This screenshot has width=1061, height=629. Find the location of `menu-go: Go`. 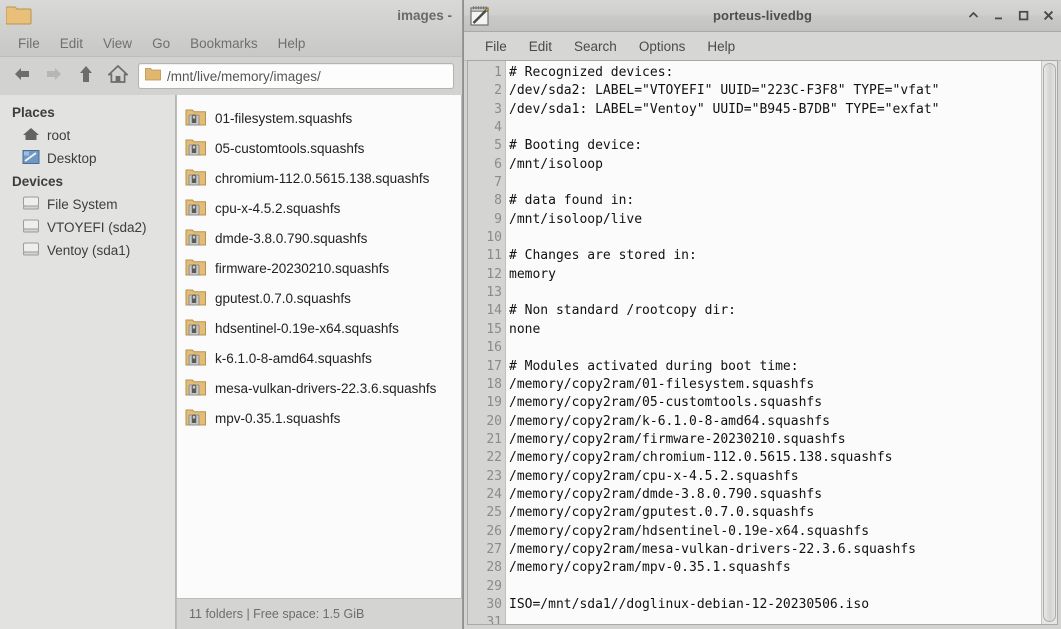

menu-go: Go is located at coordinates (161, 43).